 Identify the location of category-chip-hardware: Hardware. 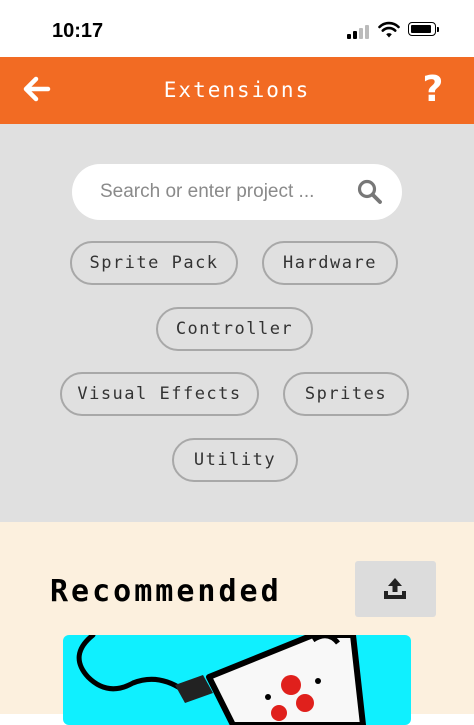
(330, 263).